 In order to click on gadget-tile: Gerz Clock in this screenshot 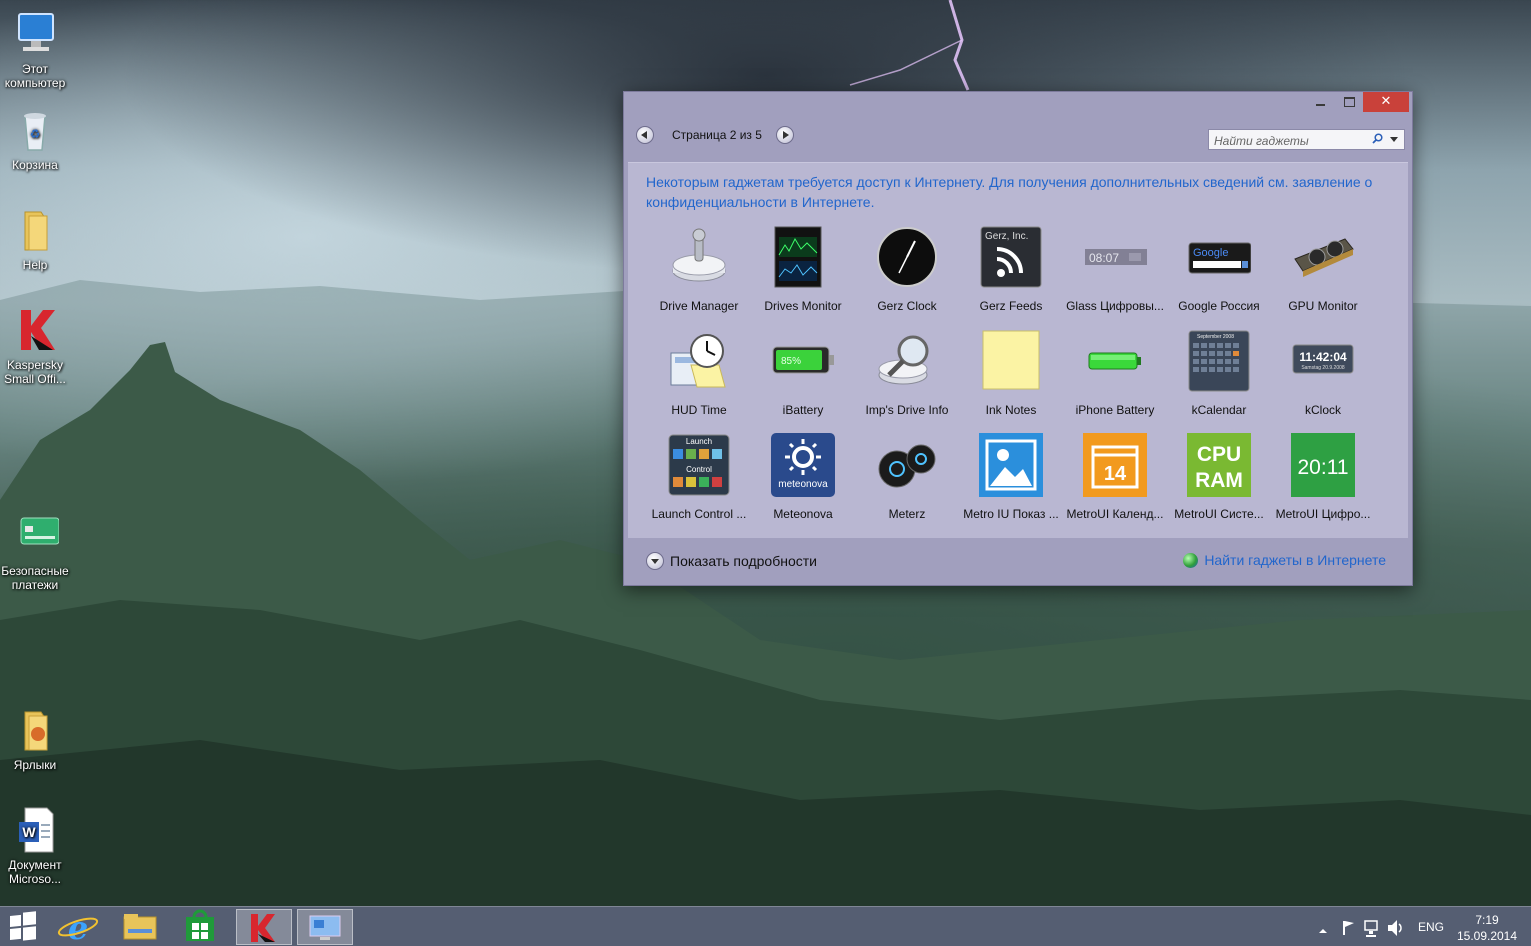, I will do `click(907, 269)`.